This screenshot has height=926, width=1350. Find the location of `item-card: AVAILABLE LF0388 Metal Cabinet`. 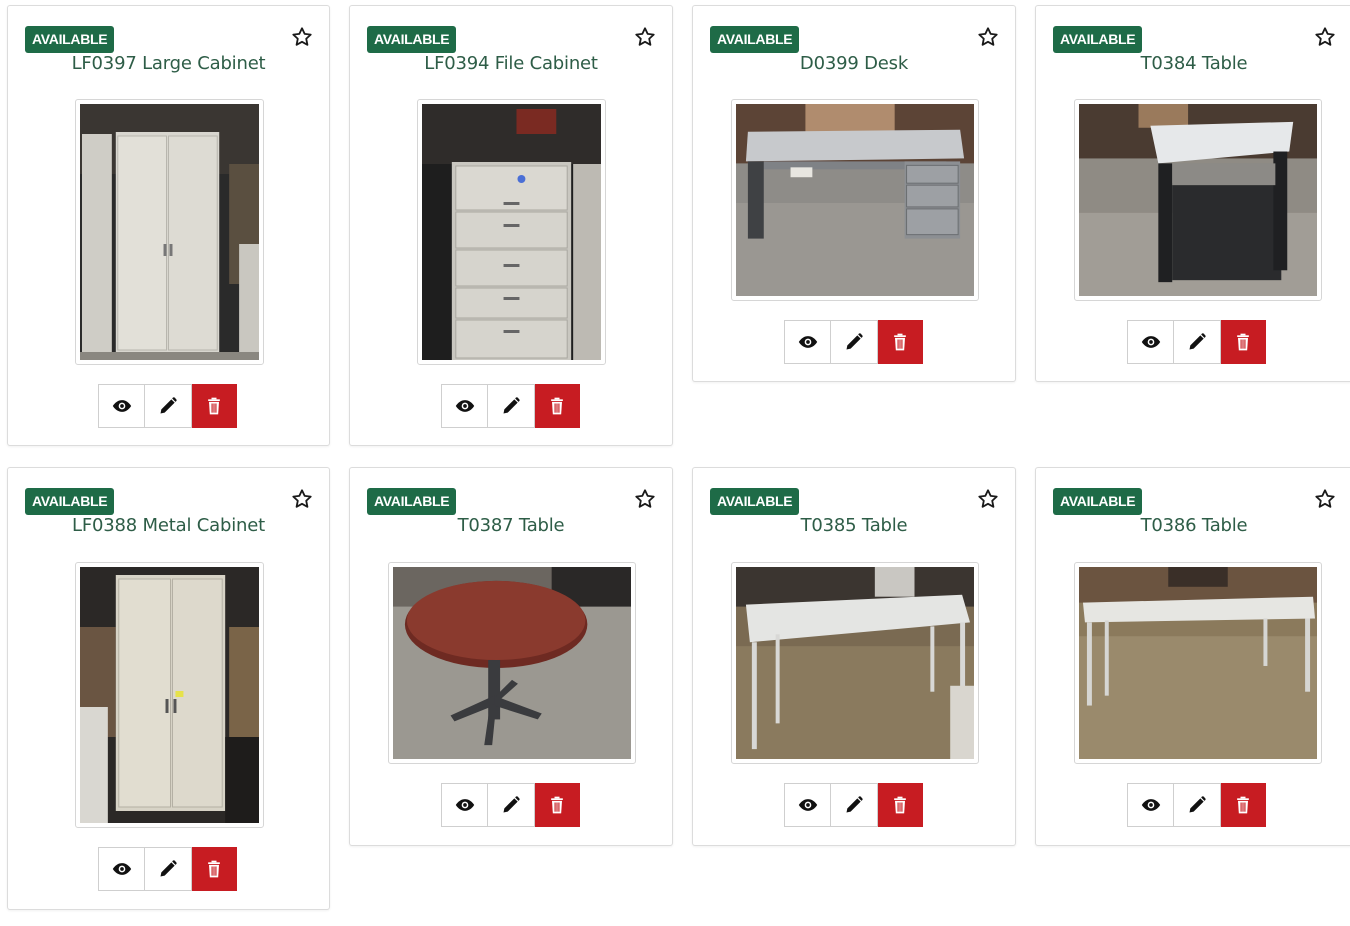

item-card: AVAILABLE LF0388 Metal Cabinet is located at coordinates (168, 688).